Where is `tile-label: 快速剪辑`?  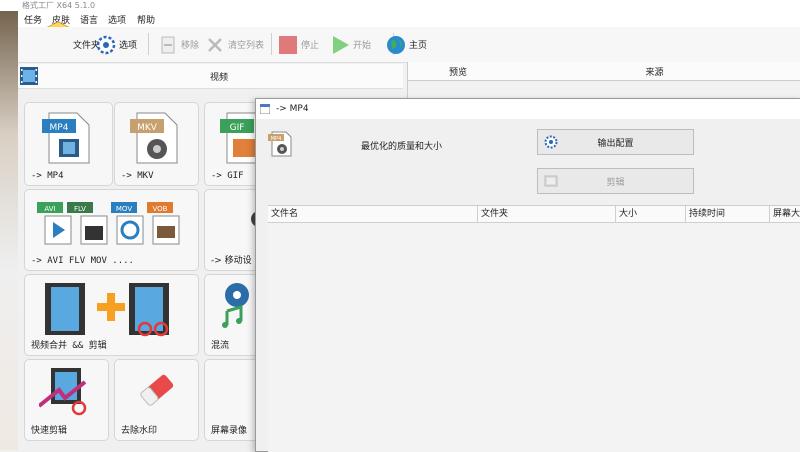 tile-label: 快速剪辑 is located at coordinates (49, 431).